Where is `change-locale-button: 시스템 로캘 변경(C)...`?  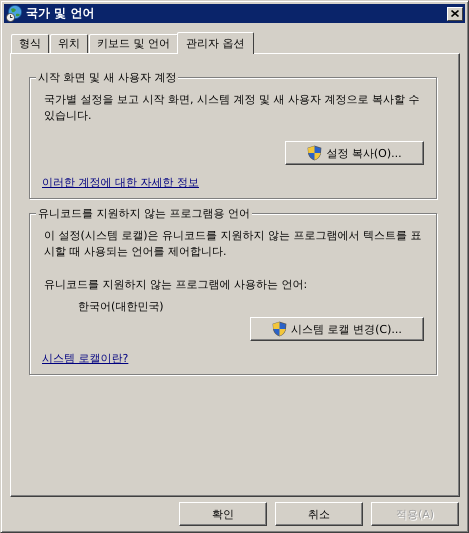 change-locale-button: 시스템 로캘 변경(C)... is located at coordinates (337, 329).